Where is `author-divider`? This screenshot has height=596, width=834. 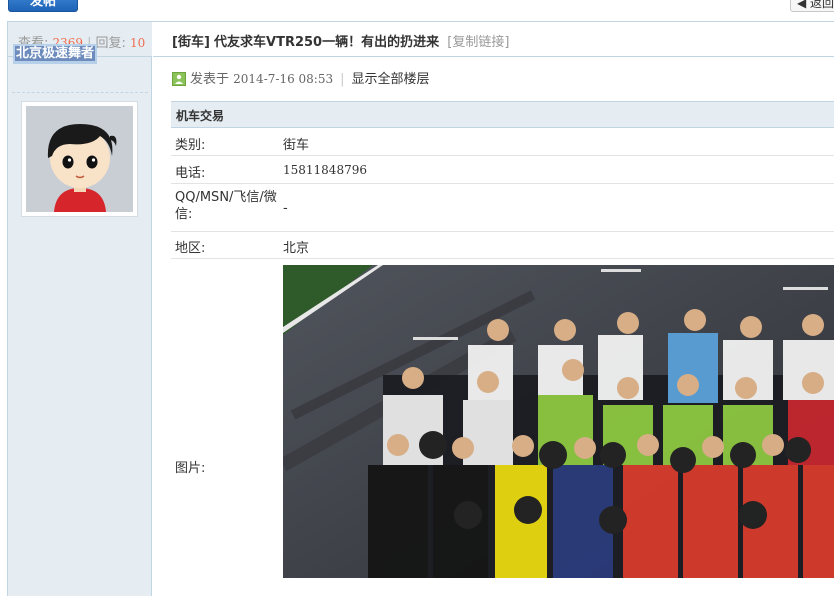
author-divider is located at coordinates (80, 92).